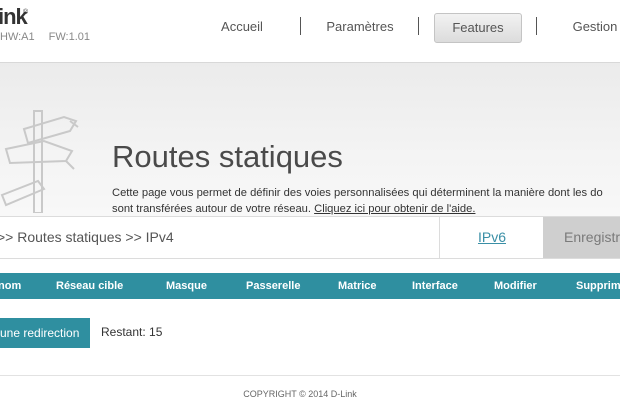 This screenshot has width=620, height=410. Describe the element at coordinates (478, 28) in the screenshot. I see `nav-features: Features` at that location.